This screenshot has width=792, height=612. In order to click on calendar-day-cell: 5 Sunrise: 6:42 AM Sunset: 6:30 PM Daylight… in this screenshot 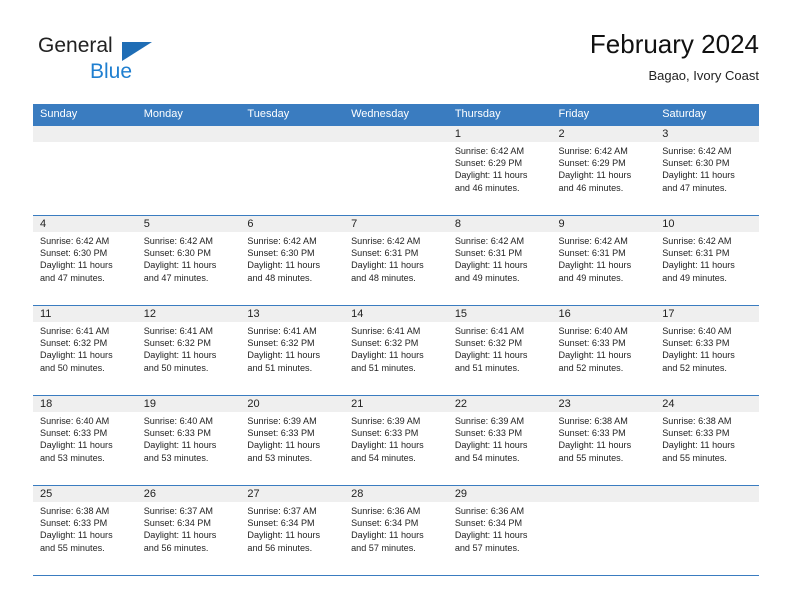, I will do `click(188, 260)`.